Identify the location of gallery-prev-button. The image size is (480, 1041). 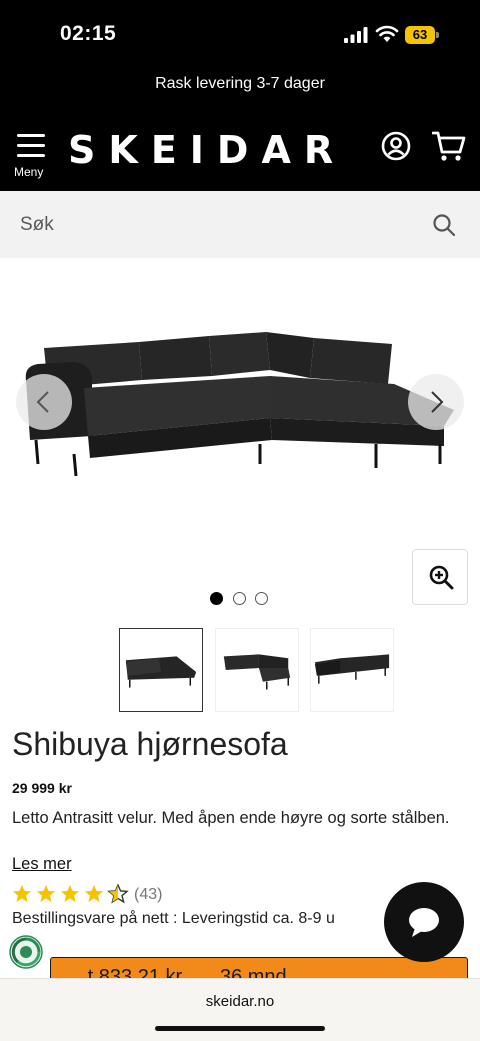
(44, 402).